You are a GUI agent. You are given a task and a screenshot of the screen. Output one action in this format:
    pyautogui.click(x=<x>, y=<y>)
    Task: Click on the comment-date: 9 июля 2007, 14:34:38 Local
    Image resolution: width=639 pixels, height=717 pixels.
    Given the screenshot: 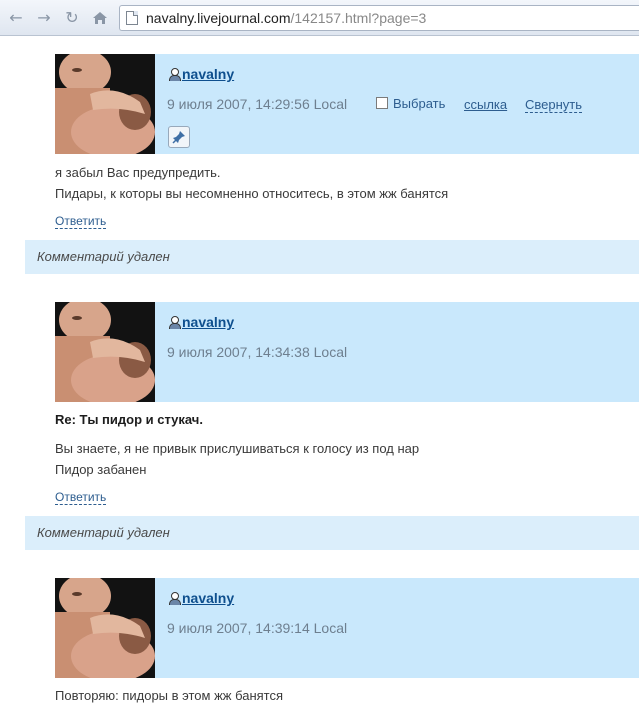 What is the action you would take?
    pyautogui.click(x=257, y=352)
    